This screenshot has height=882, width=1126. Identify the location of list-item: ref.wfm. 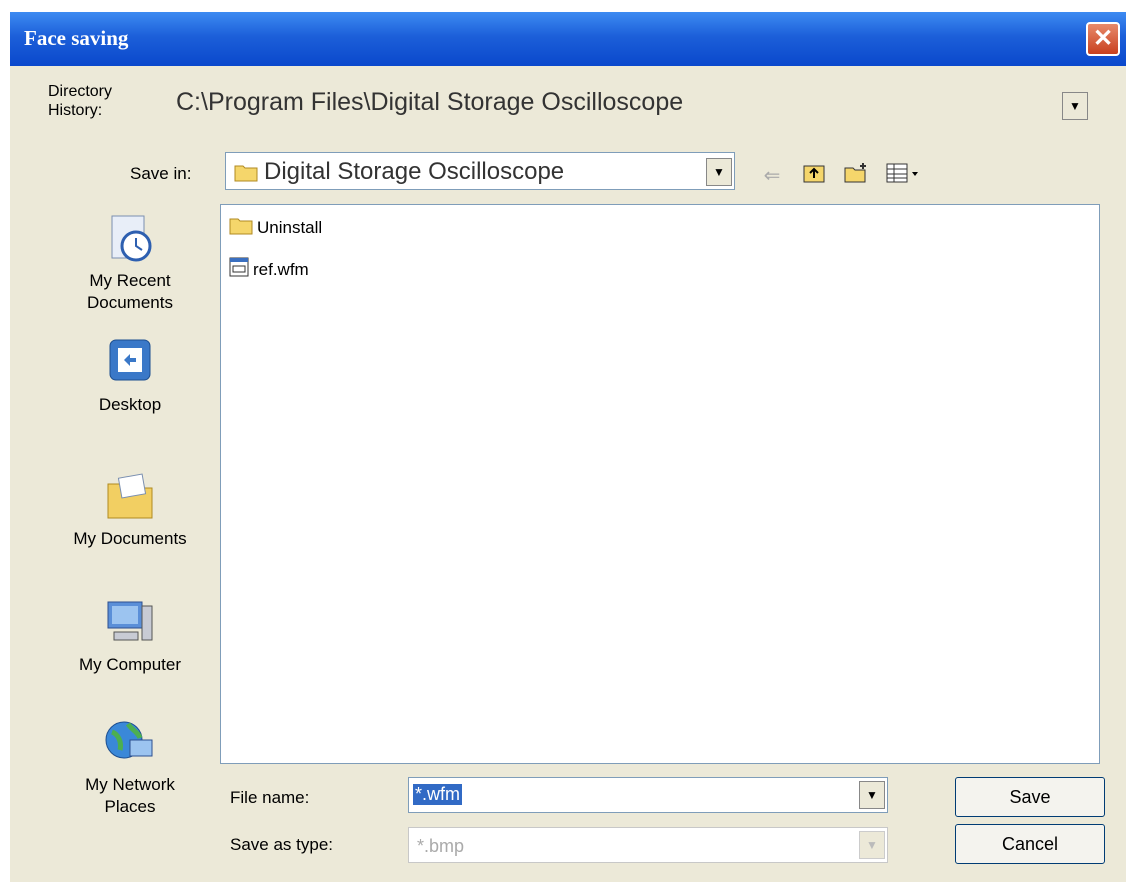
(269, 269).